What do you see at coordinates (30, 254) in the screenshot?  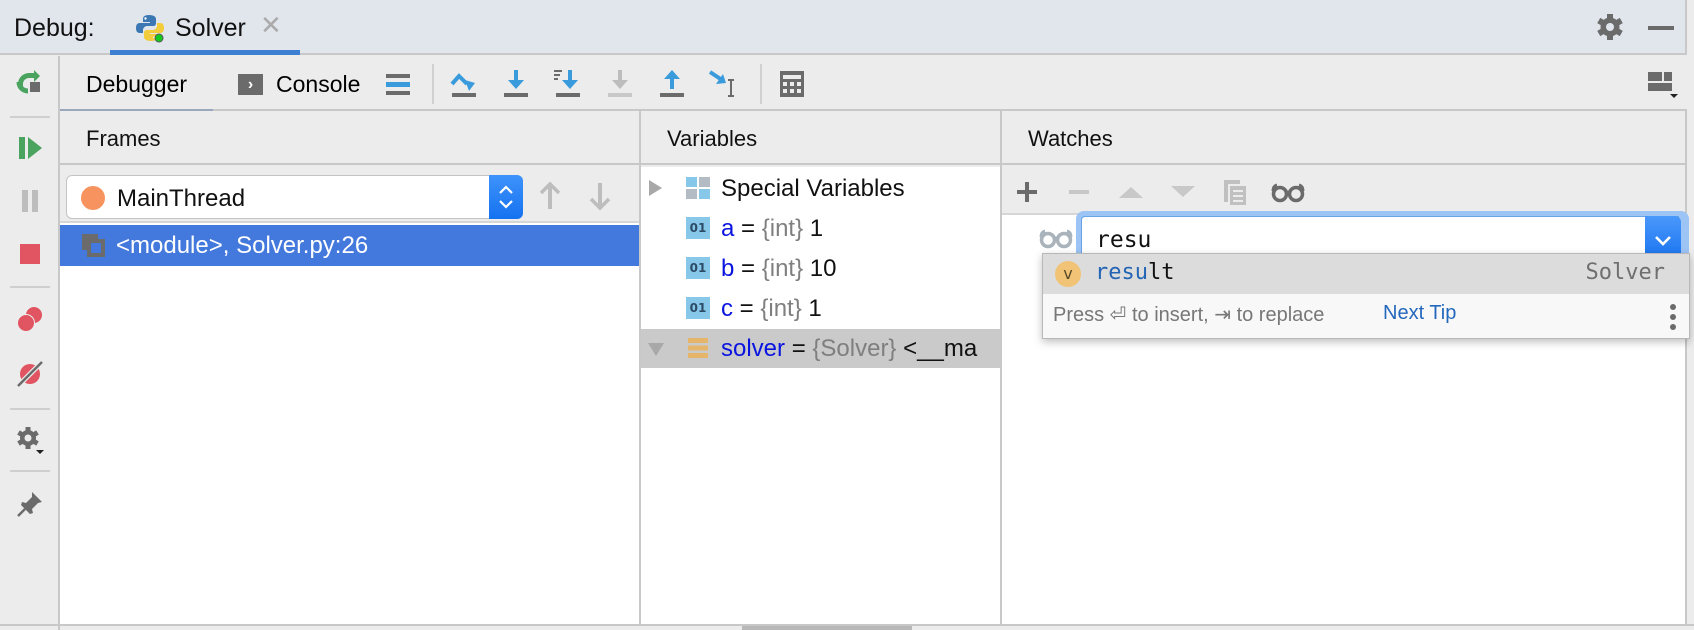 I see `stop-icon` at bounding box center [30, 254].